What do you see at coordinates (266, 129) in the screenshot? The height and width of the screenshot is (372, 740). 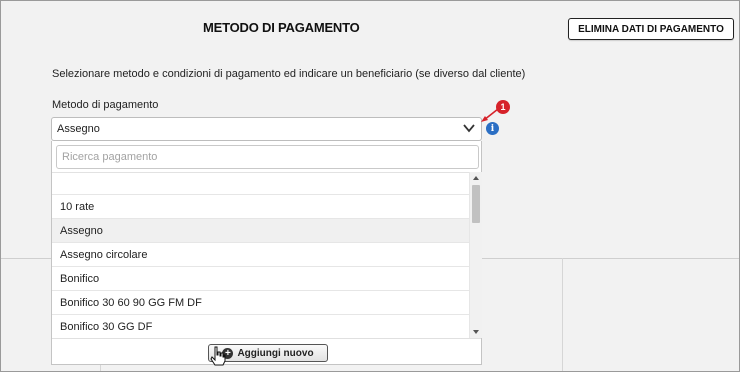 I see `payment-method-select: Assegno` at bounding box center [266, 129].